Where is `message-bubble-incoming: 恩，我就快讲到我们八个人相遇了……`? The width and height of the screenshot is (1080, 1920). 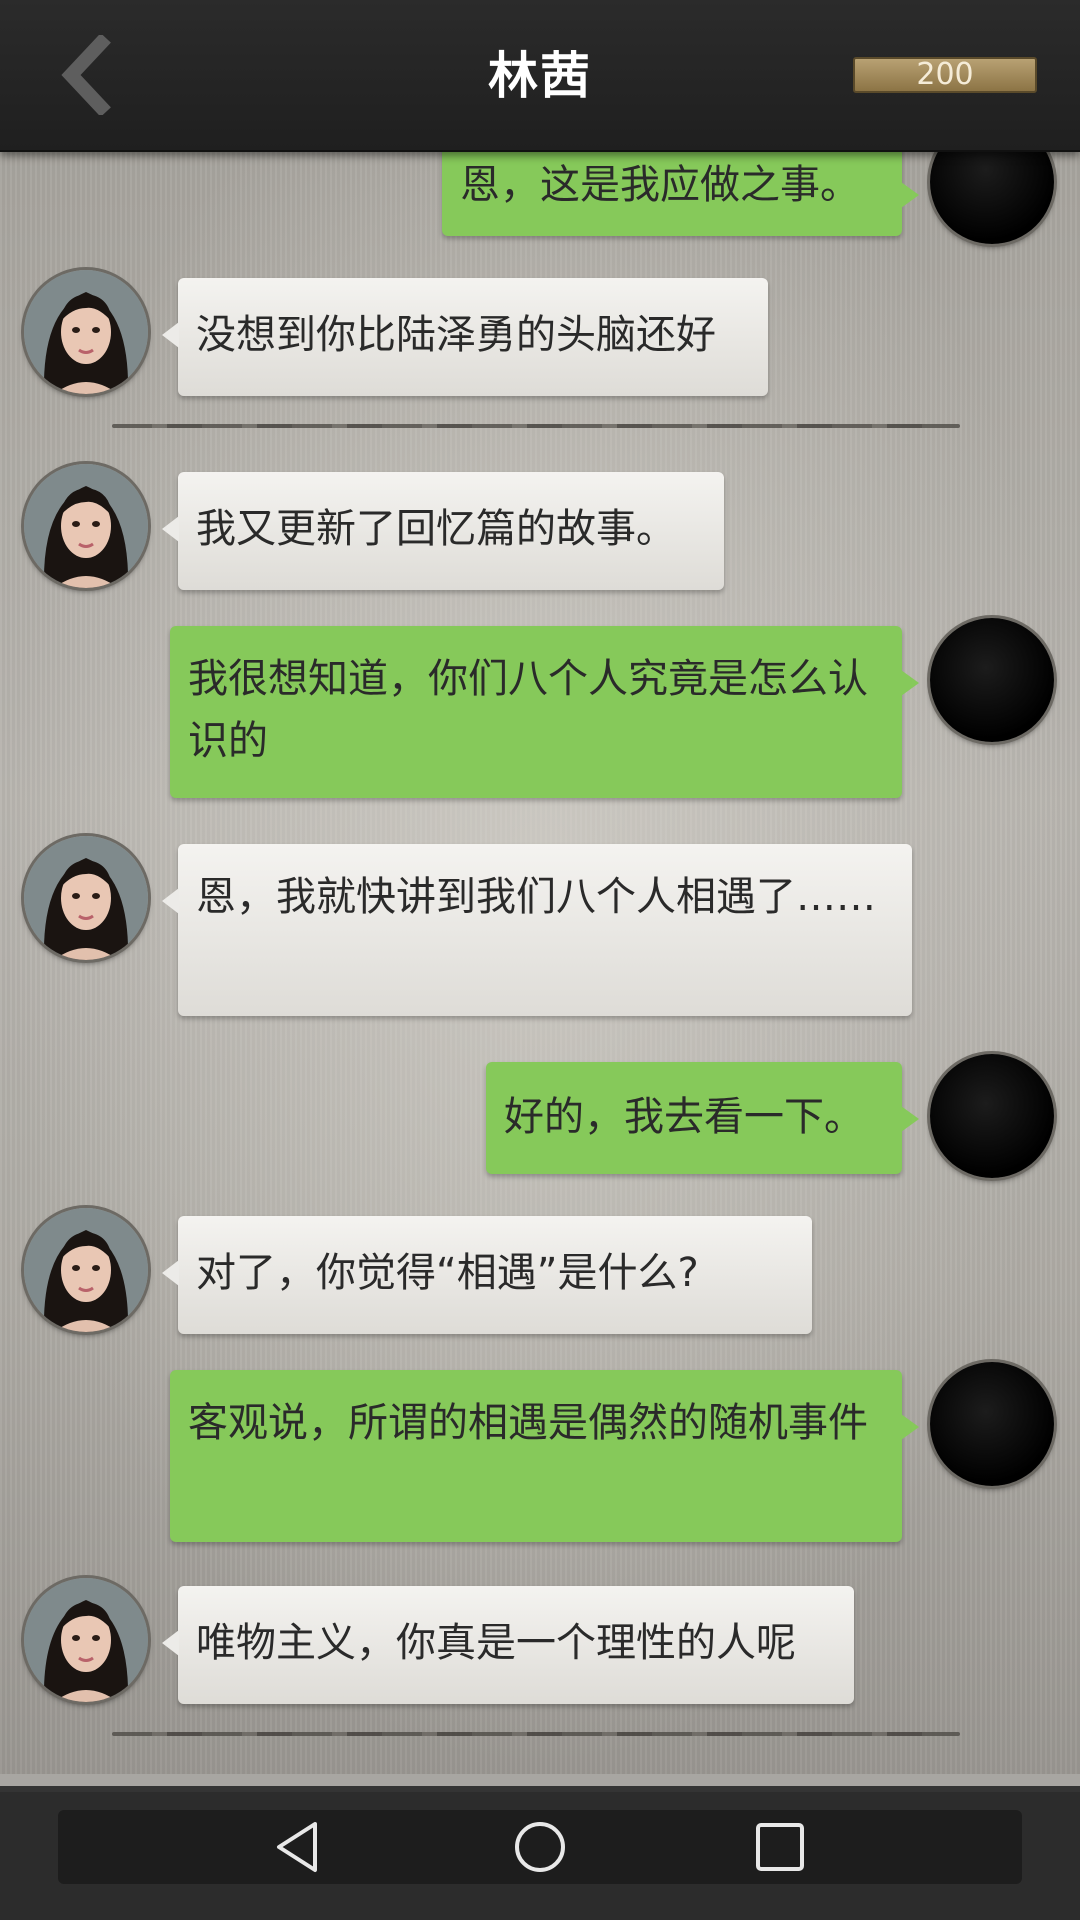 message-bubble-incoming: 恩，我就快讲到我们八个人相遇了…… is located at coordinates (537, 930).